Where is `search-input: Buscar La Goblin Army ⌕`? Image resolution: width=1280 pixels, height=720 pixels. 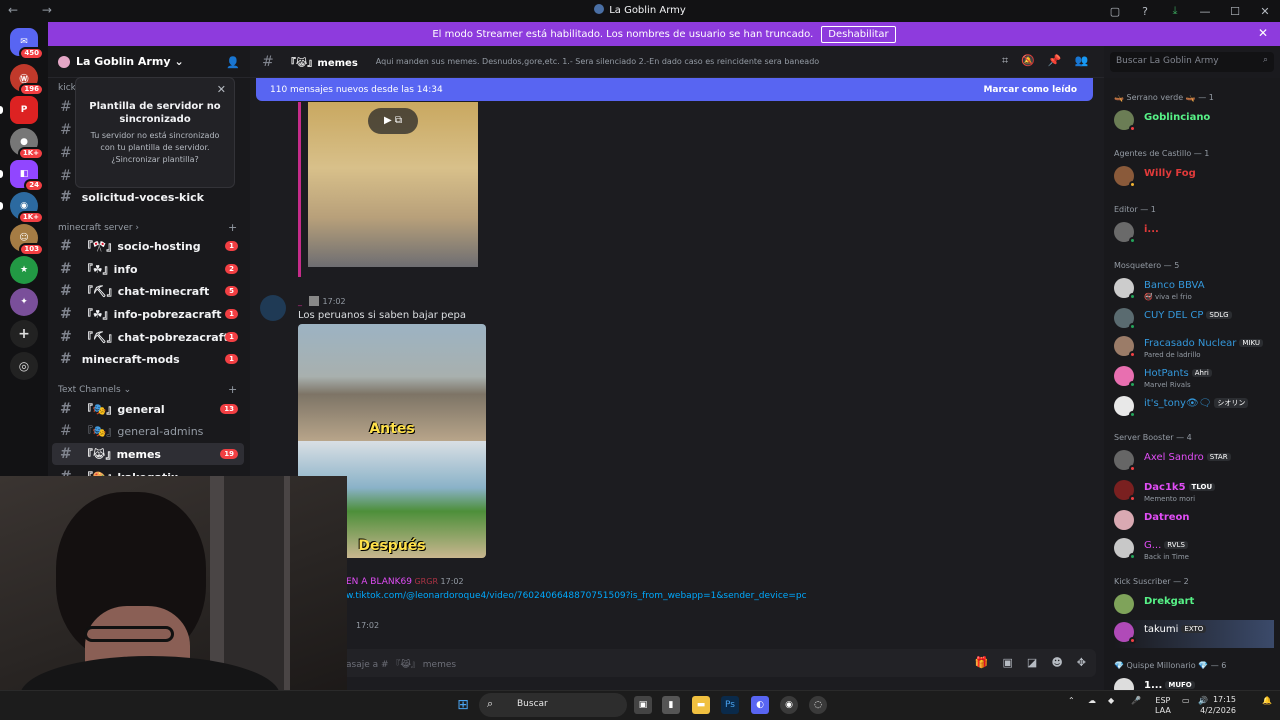
search-input: Buscar La Goblin Army ⌕ is located at coordinates (1192, 62).